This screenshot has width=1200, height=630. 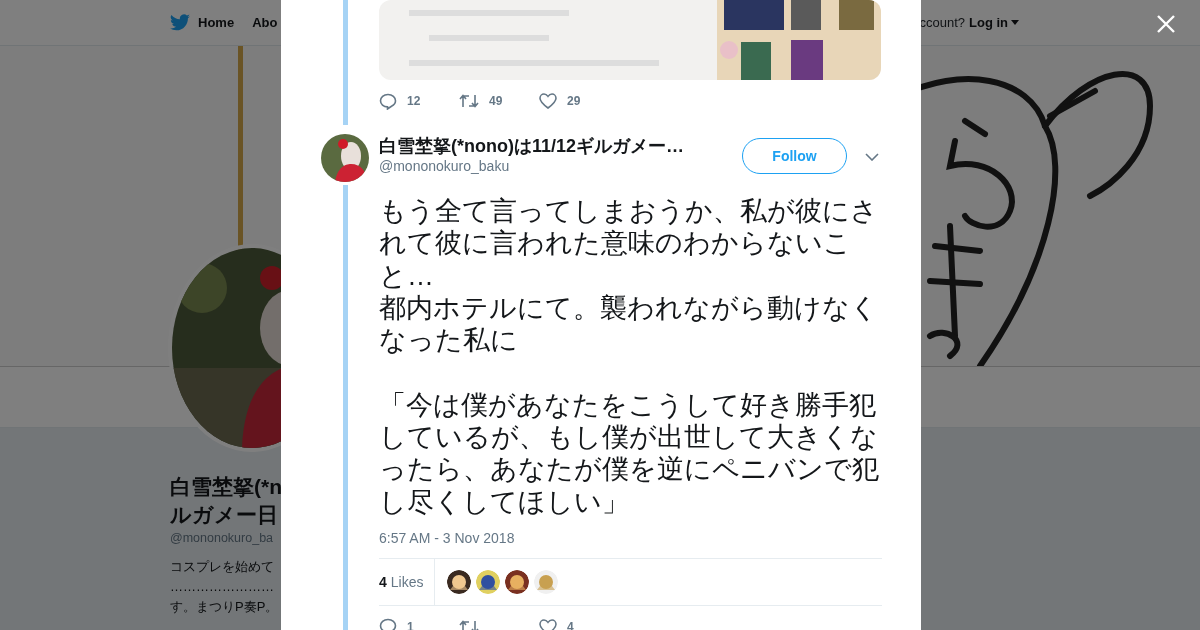 What do you see at coordinates (1166, 24) in the screenshot?
I see `close-button` at bounding box center [1166, 24].